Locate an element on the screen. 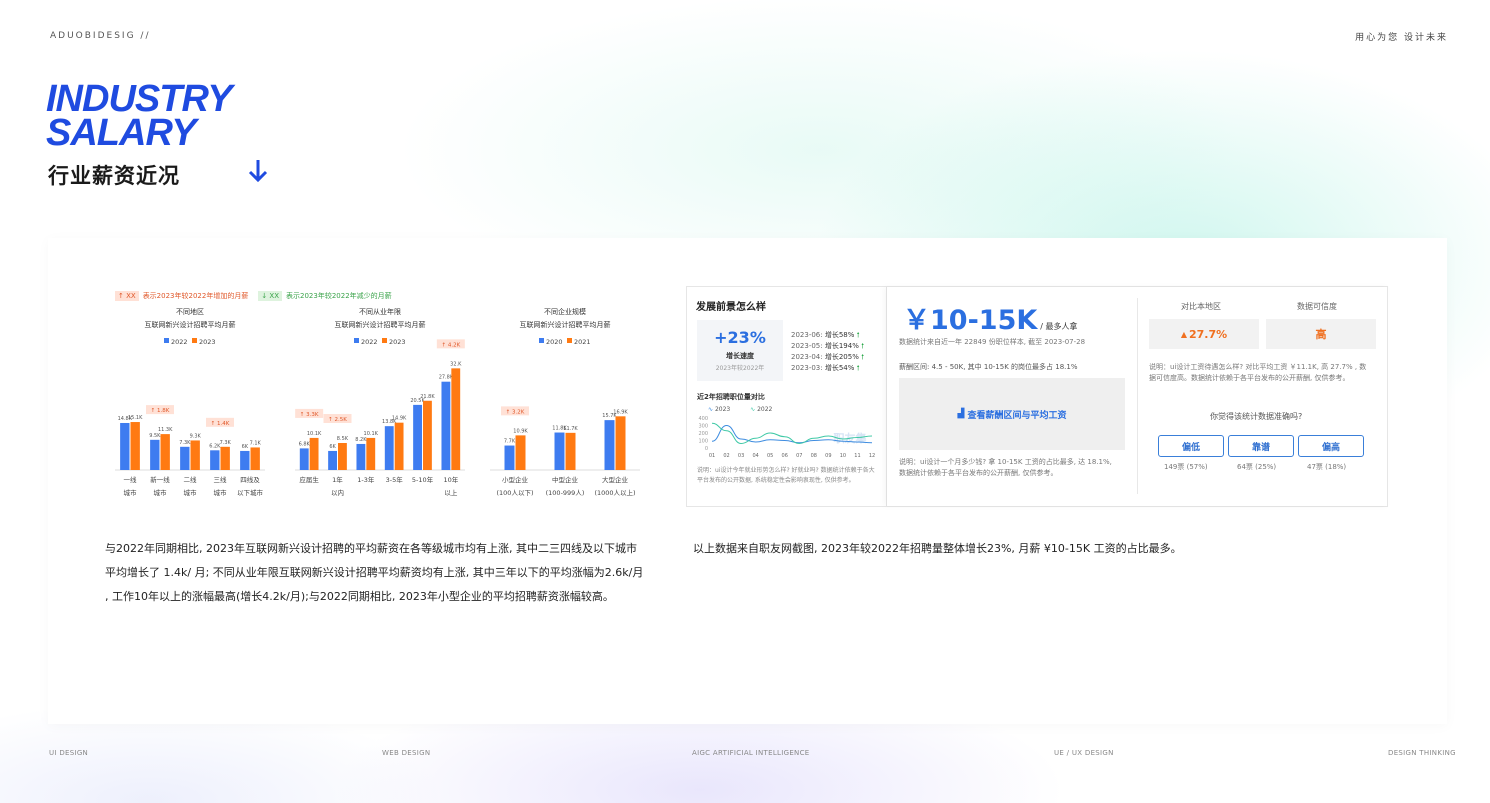 This screenshot has width=1490, height=803. salary-value: ￥10-15K is located at coordinates (970, 320).